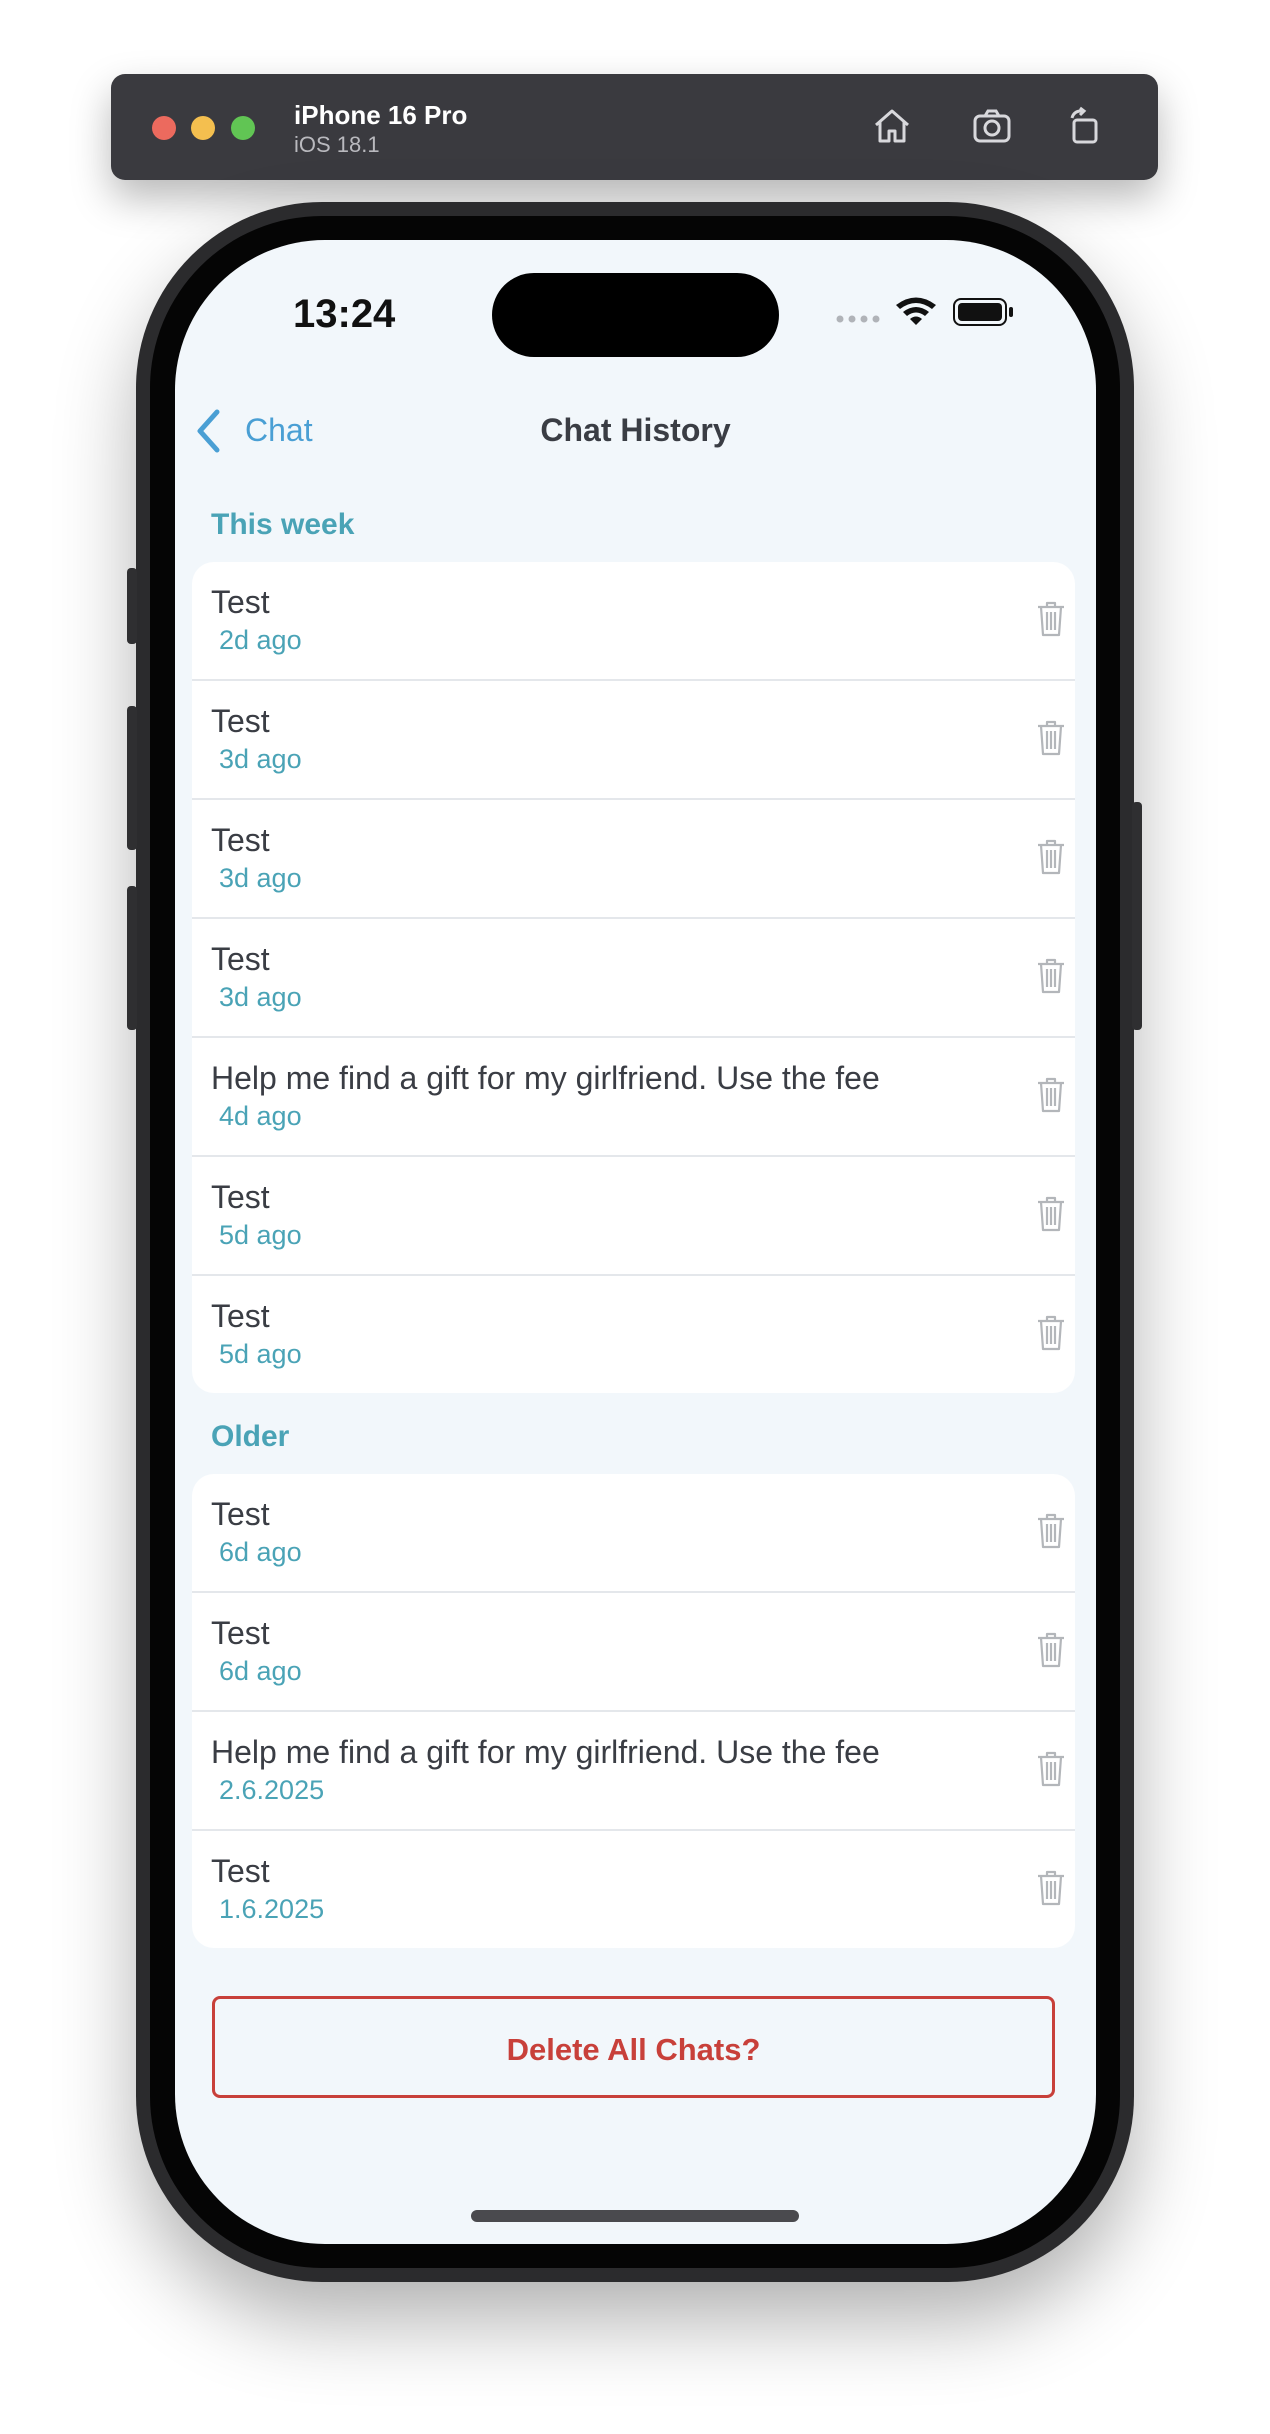  Describe the element at coordinates (633, 2047) in the screenshot. I see `delete-all-chats-button: Delete All Chats?` at that location.